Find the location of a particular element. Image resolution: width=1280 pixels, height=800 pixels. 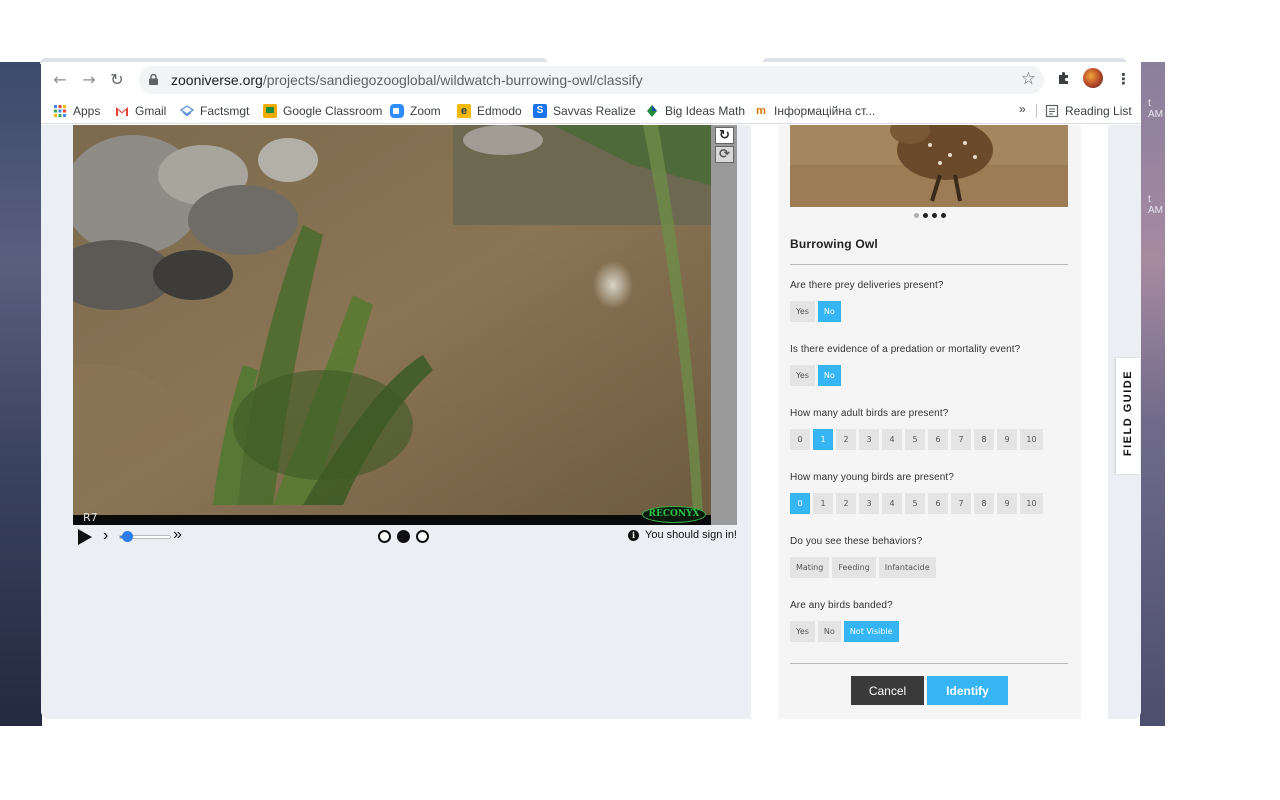

bookmark-google-classroom: Google Classroom is located at coordinates (322, 111).